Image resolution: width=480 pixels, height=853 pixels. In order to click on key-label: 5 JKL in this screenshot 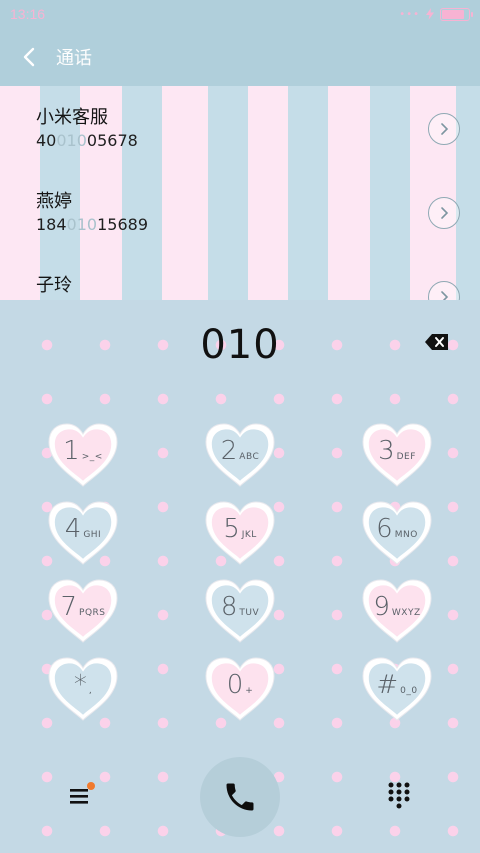, I will do `click(240, 529)`.